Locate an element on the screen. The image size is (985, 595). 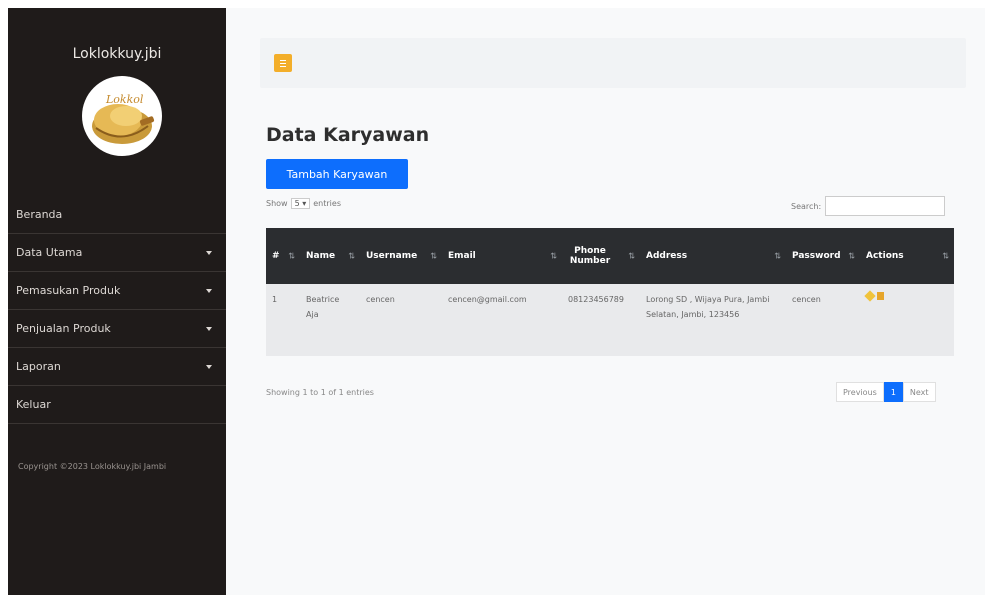
pagination-page-1: 1 is located at coordinates (893, 392).